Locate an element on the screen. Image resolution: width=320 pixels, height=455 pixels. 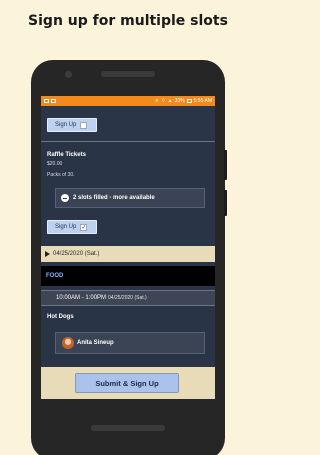
food-item-title: Hot Dogs is located at coordinates (60, 317).